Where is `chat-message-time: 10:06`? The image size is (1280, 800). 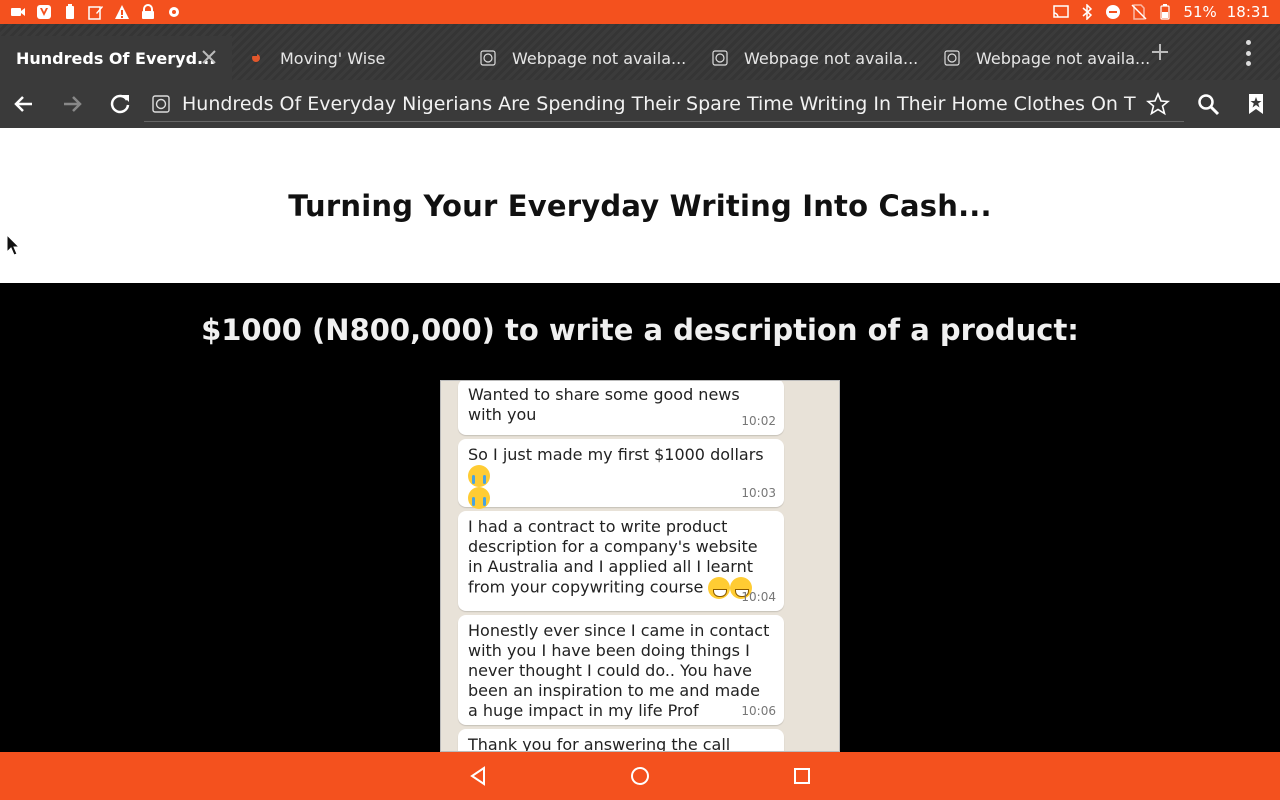
chat-message-time: 10:06 is located at coordinates (758, 711).